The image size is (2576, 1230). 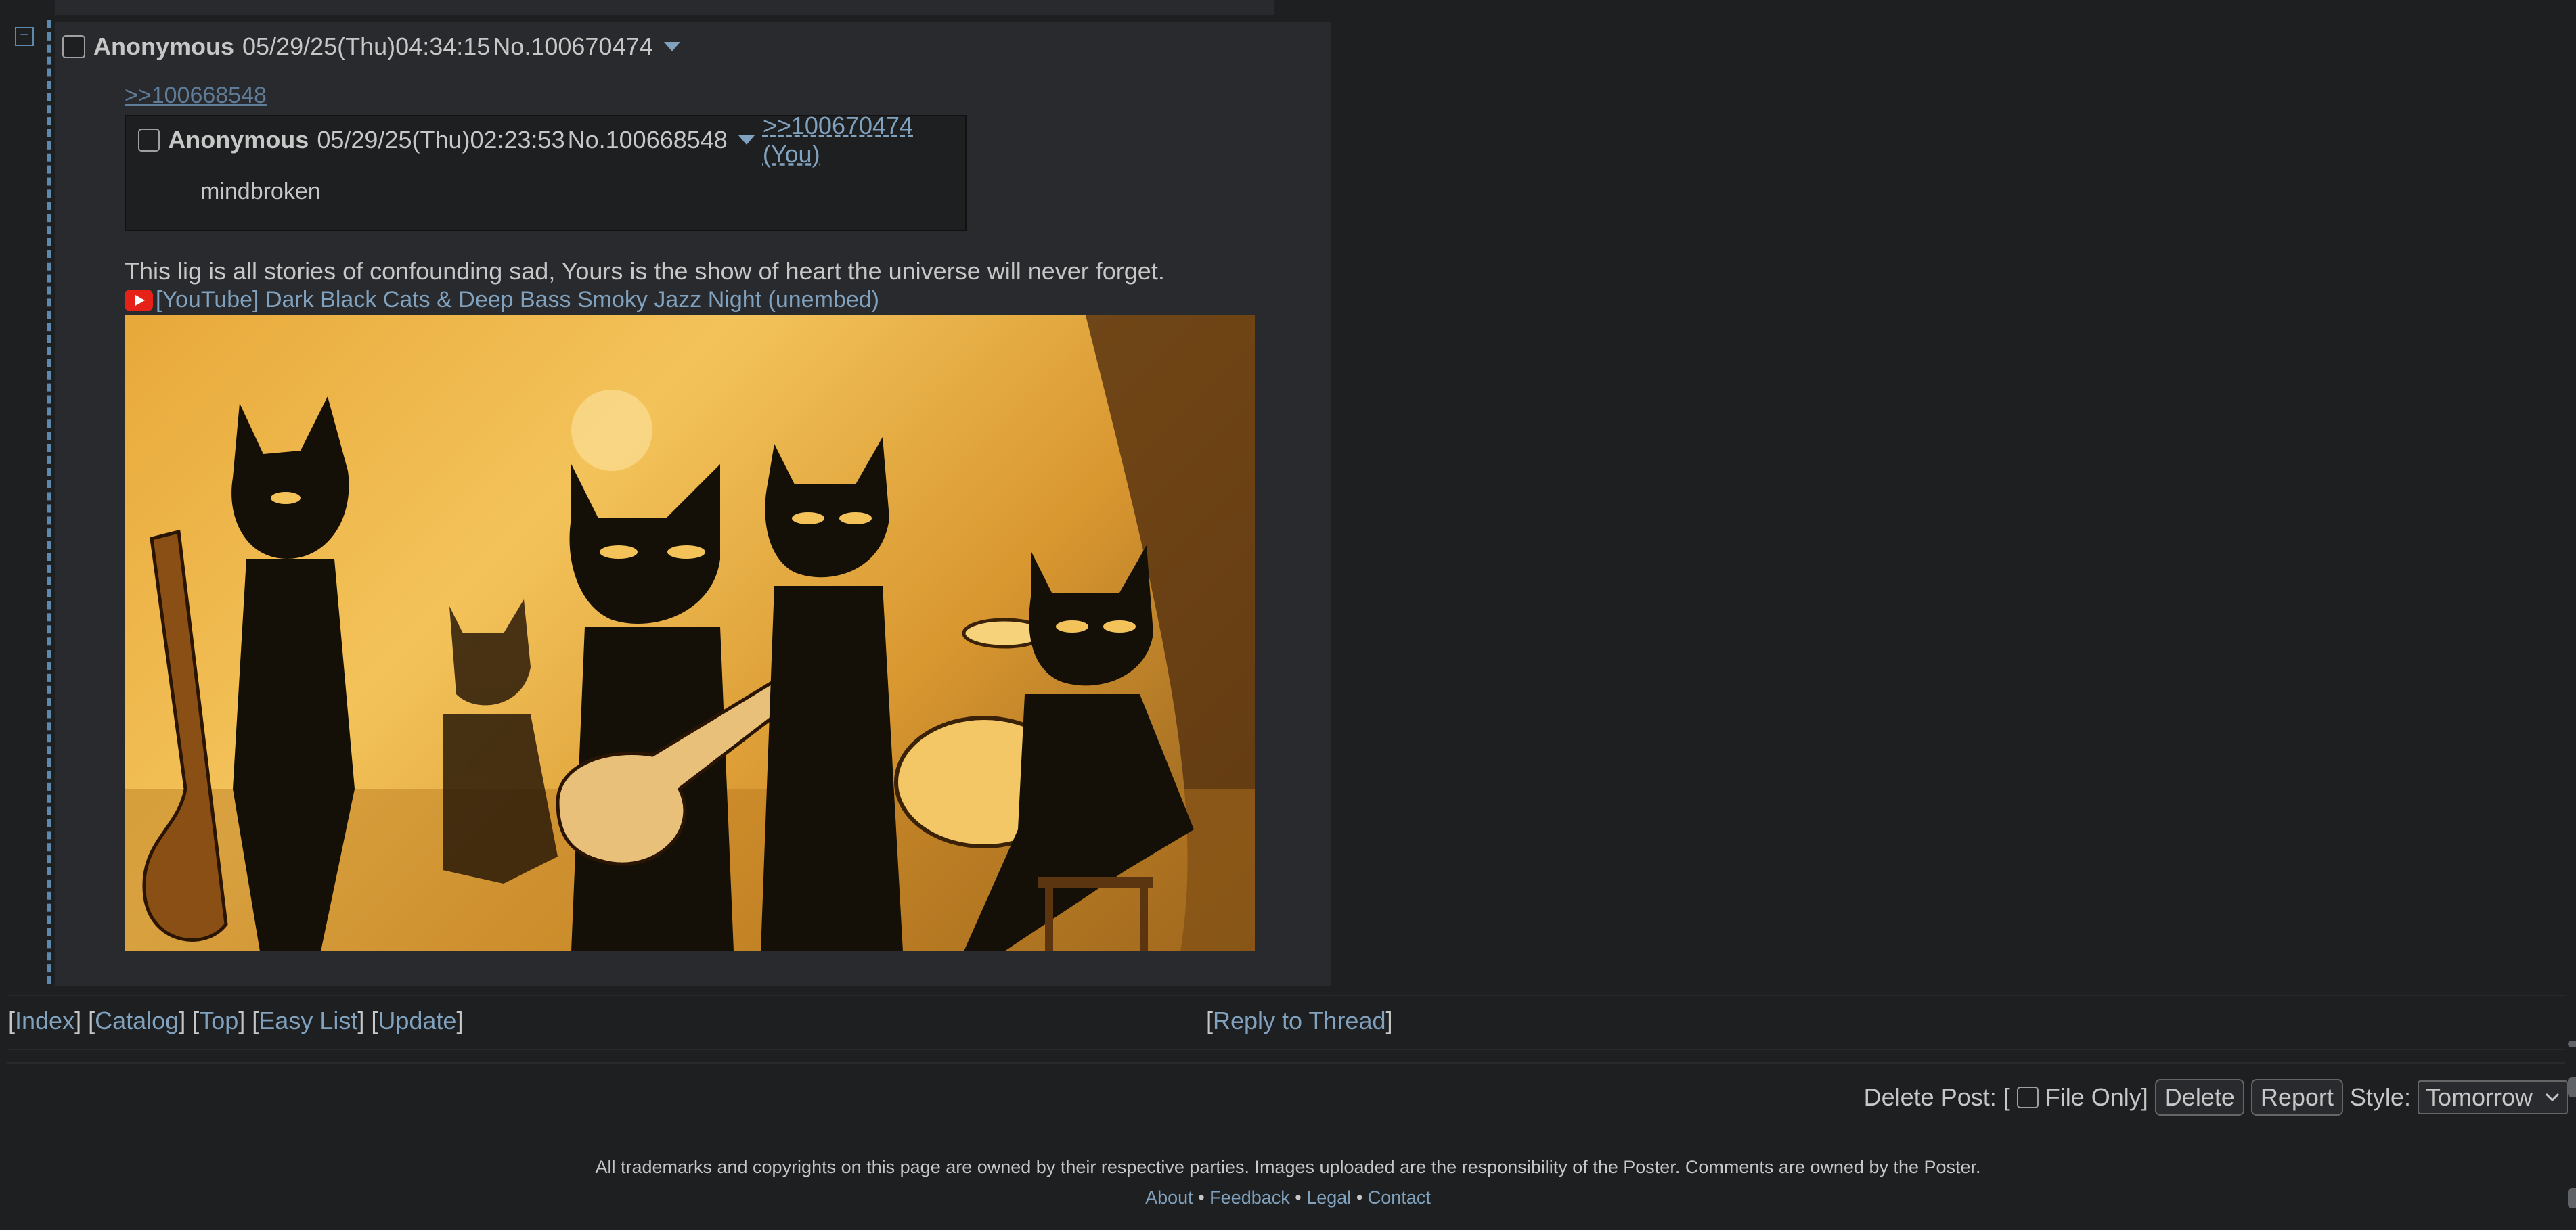 I want to click on quoted-post-date: 05/29/25(Thu)02:23:53, so click(x=441, y=140).